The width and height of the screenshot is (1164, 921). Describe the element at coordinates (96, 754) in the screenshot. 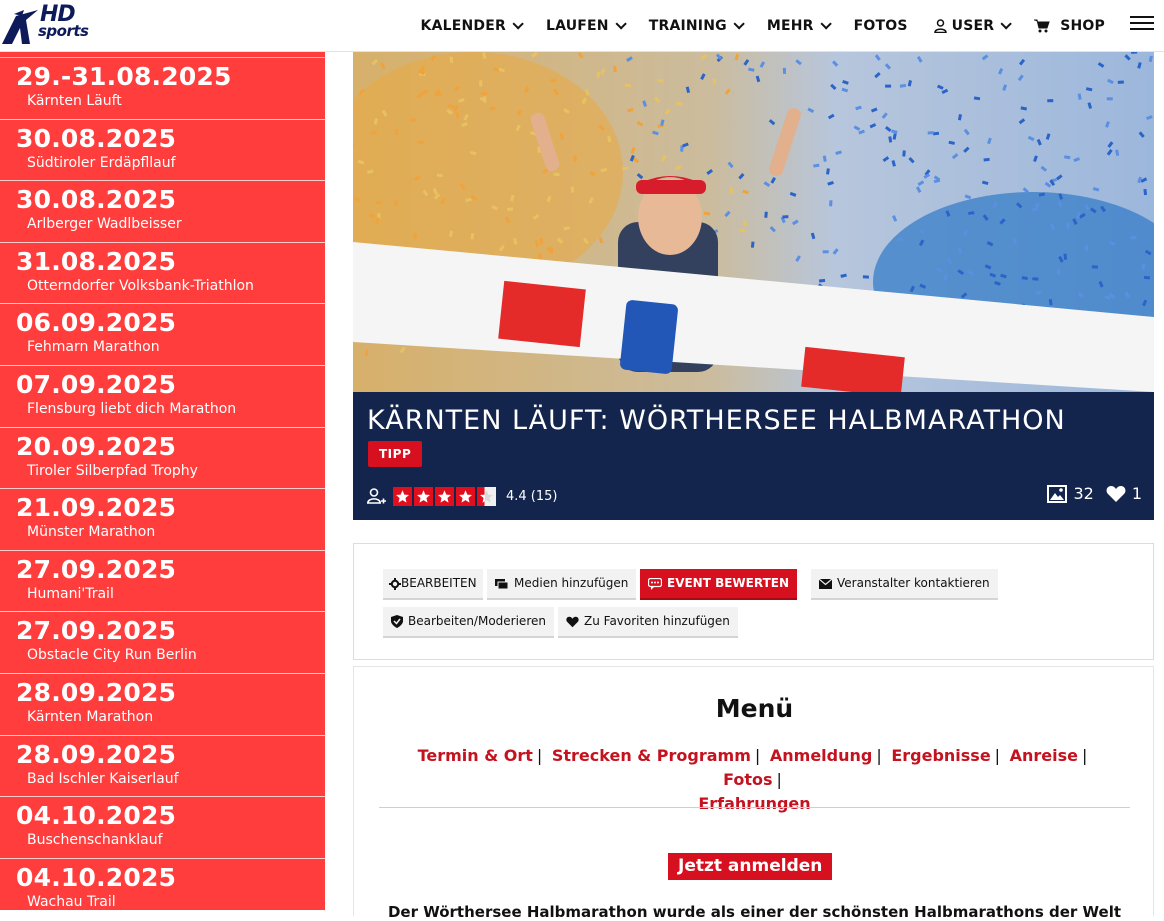

I see `sidebar-event-date: 28.09.2025` at that location.